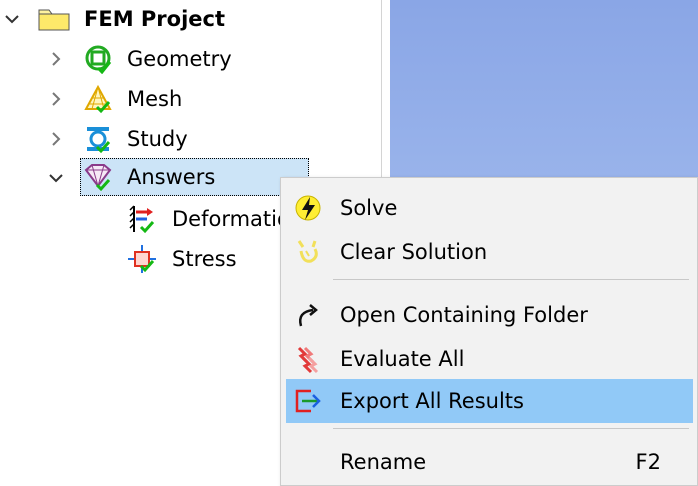 This screenshot has width=698, height=486. I want to click on menu-item-label: Solve, so click(369, 208).